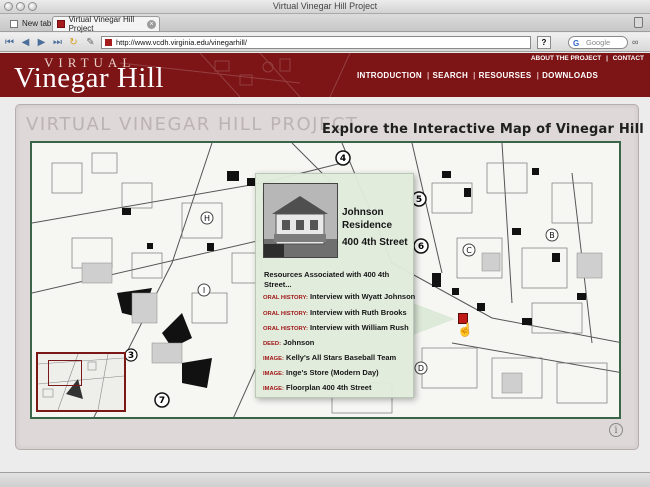 This screenshot has height=487, width=650. What do you see at coordinates (14, 23) in the screenshot?
I see `blank-page-icon` at bounding box center [14, 23].